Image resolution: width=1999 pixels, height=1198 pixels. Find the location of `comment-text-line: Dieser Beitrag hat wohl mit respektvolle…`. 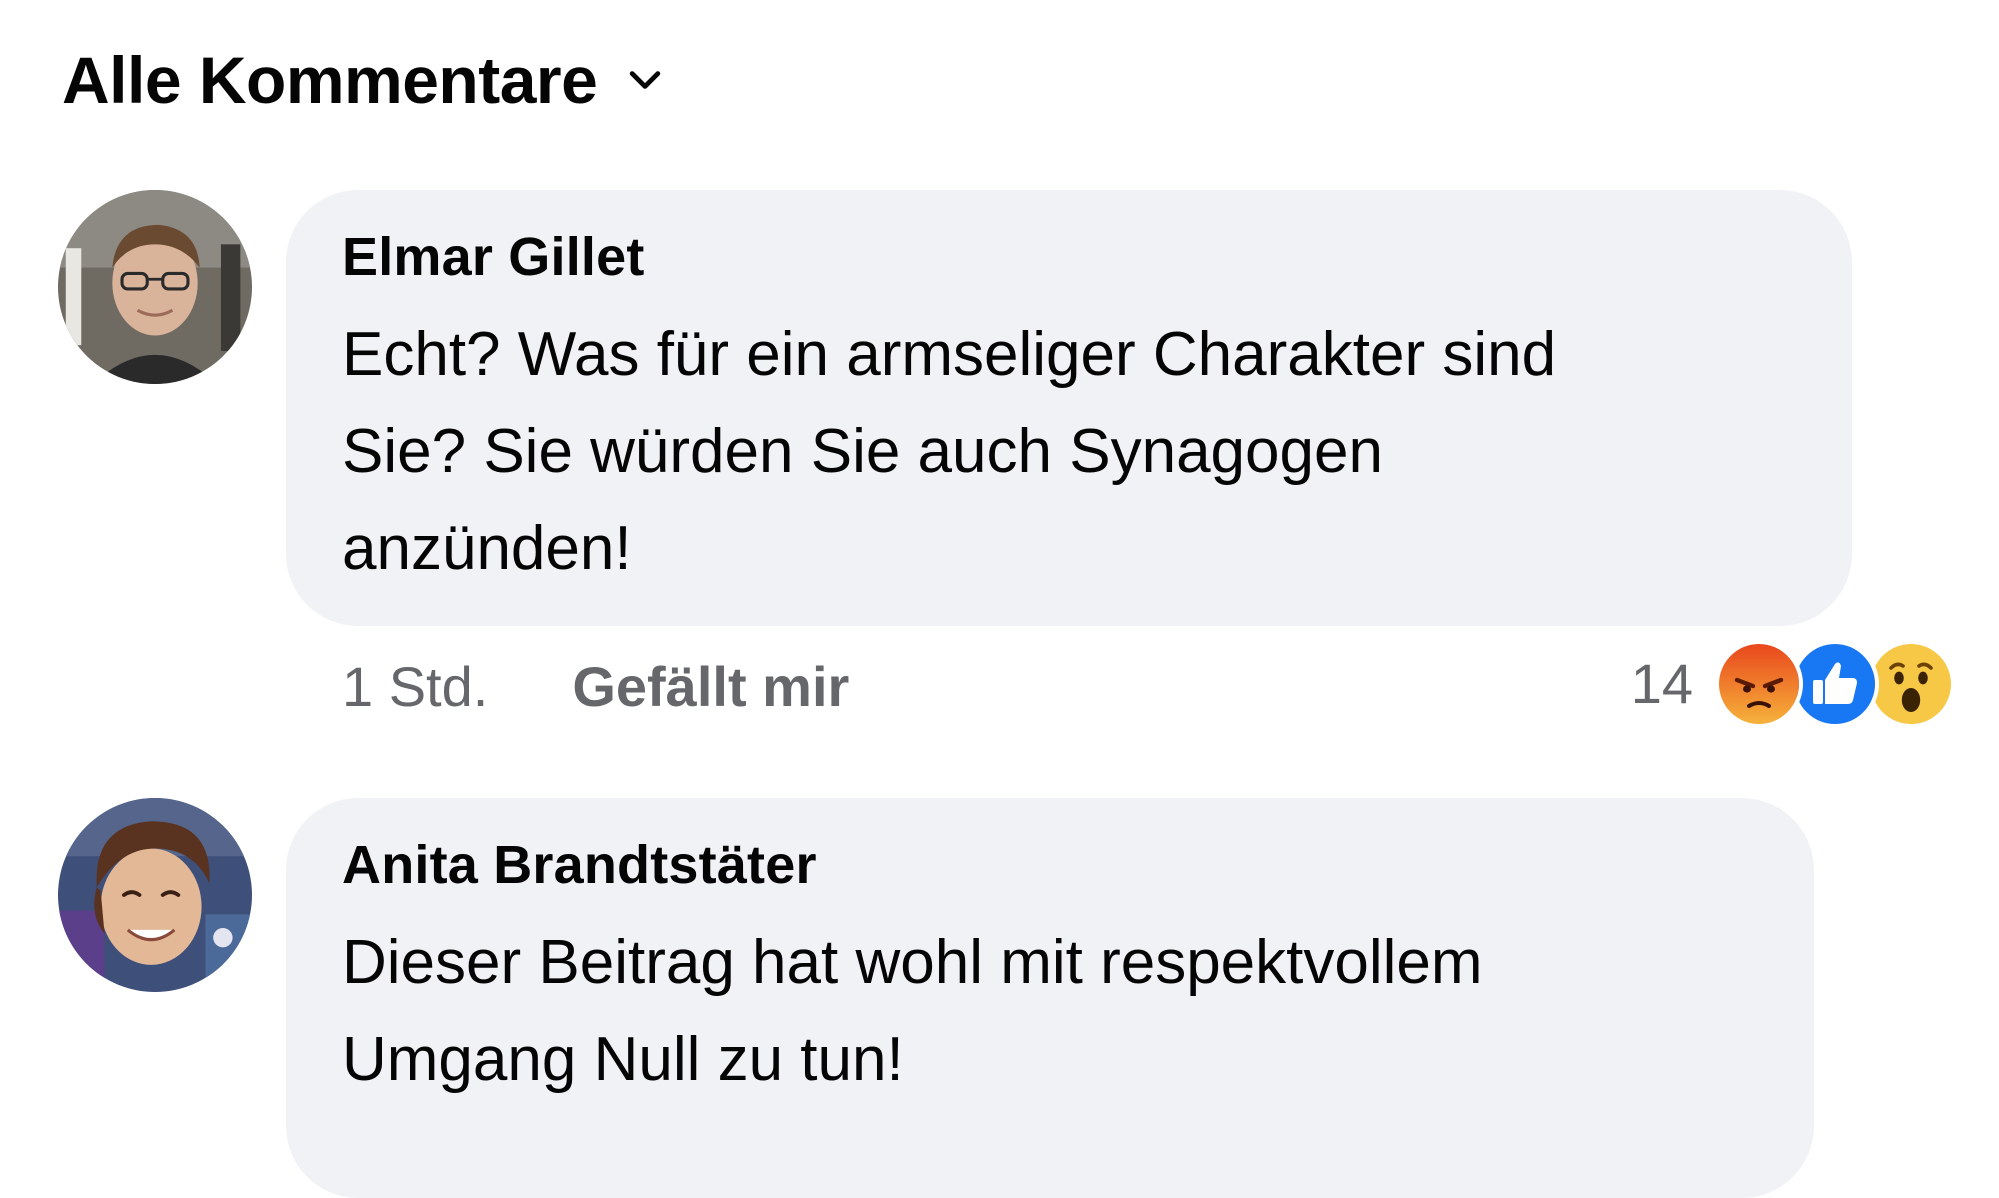

comment-text-line: Dieser Beitrag hat wohl mit respektvolle… is located at coordinates (912, 962).